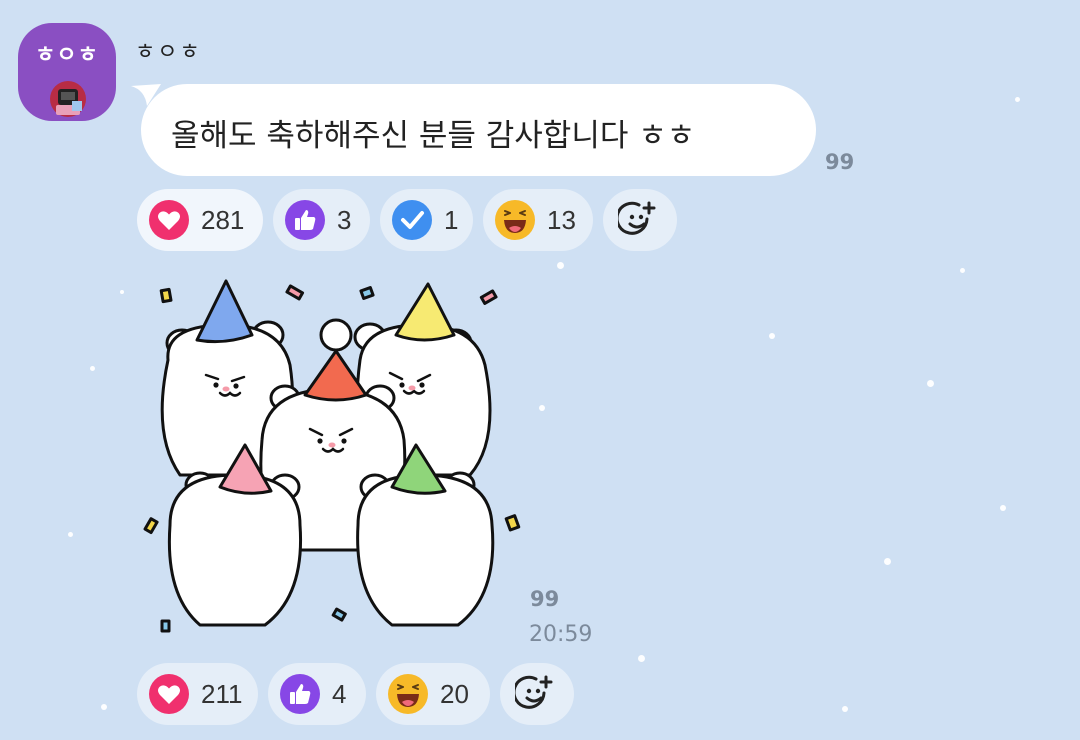  Describe the element at coordinates (339, 693) in the screenshot. I see `reaction-count: 4` at that location.